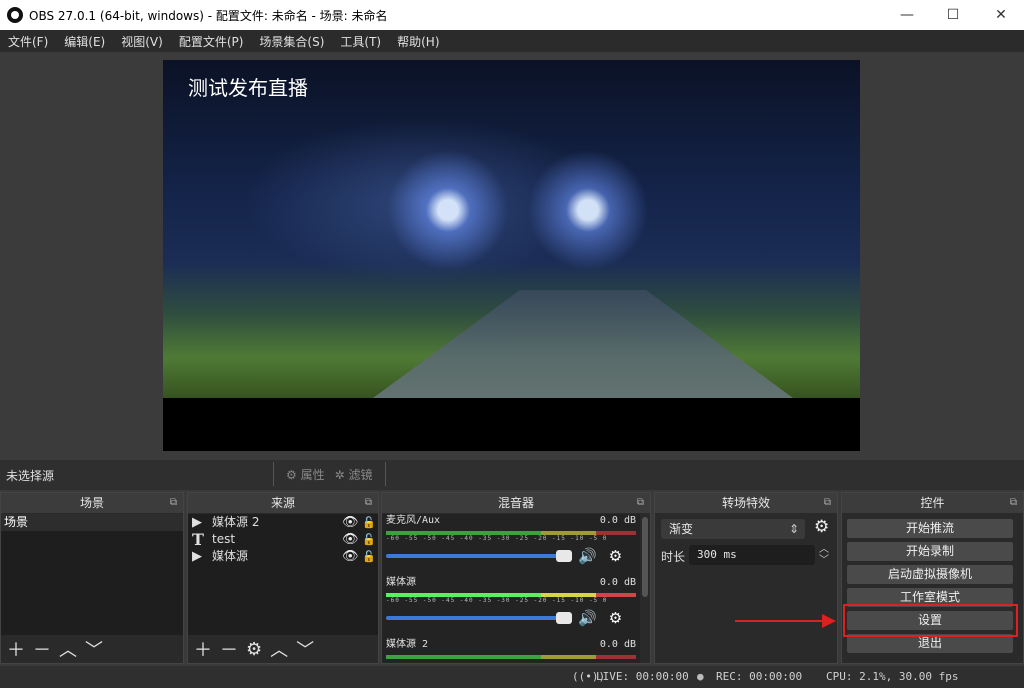  I want to click on transition-value: 渐变, so click(681, 529).